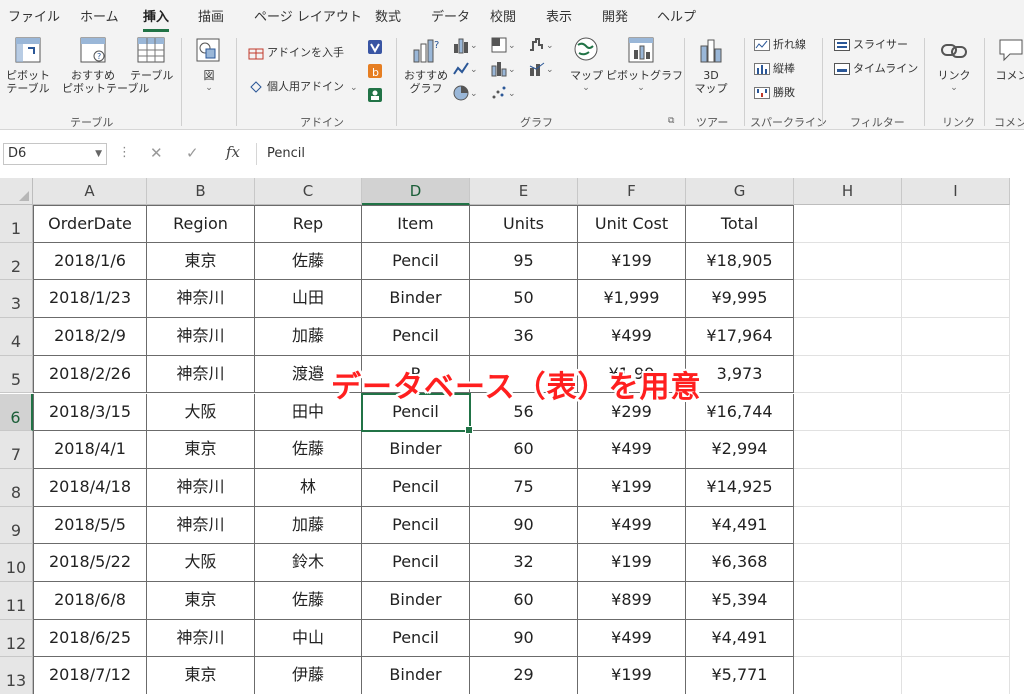  What do you see at coordinates (201, 224) in the screenshot?
I see `cell-B1: Region` at bounding box center [201, 224].